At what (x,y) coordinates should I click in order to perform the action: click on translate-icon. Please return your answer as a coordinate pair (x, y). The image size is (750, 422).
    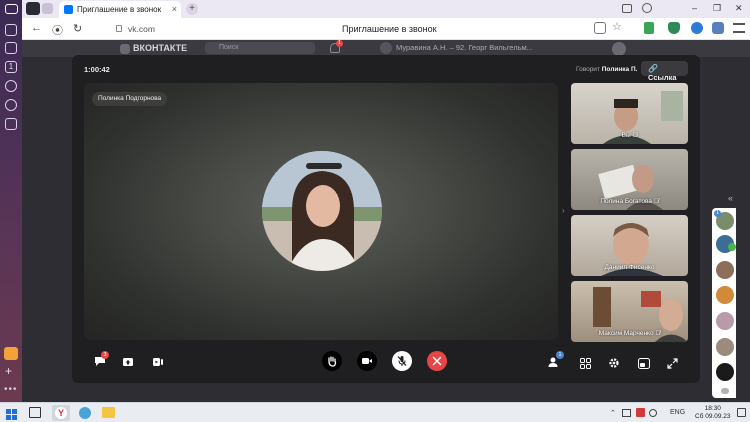
    Looking at the image, I should click on (600, 28).